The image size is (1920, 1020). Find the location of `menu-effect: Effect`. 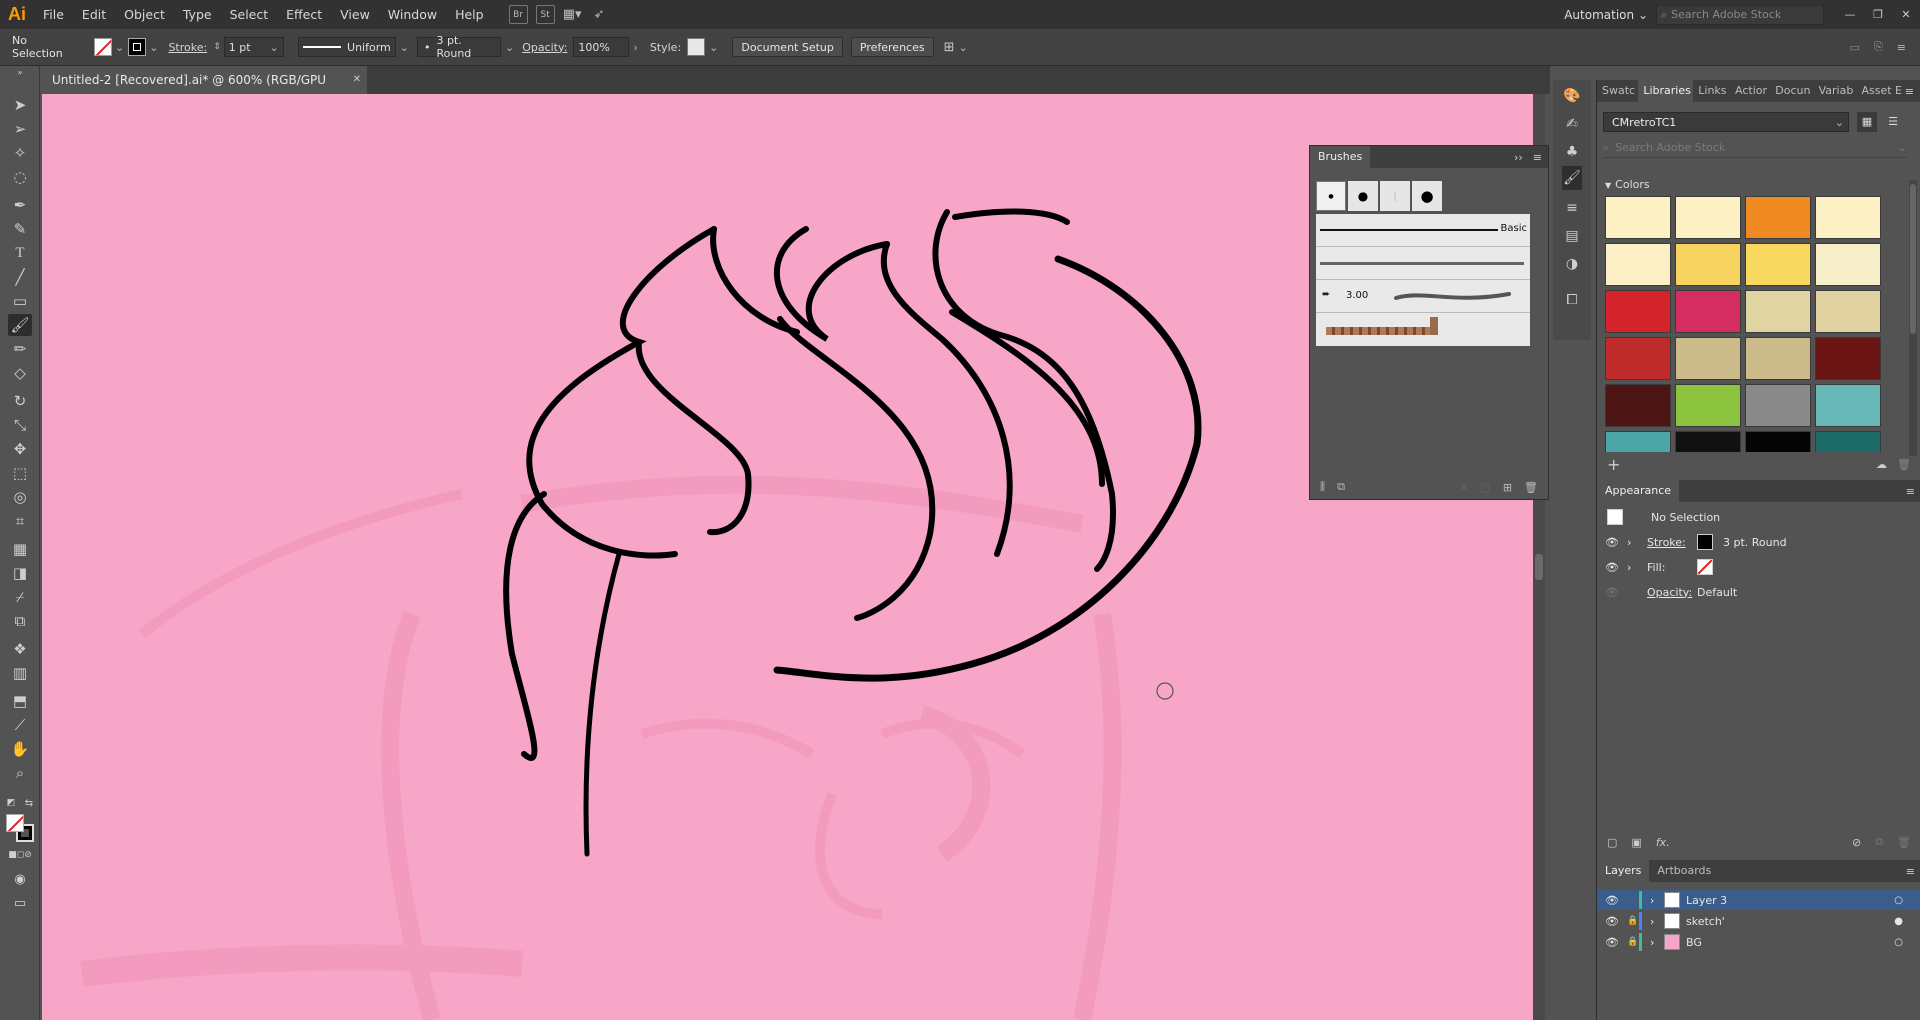

menu-effect: Effect is located at coordinates (304, 14).